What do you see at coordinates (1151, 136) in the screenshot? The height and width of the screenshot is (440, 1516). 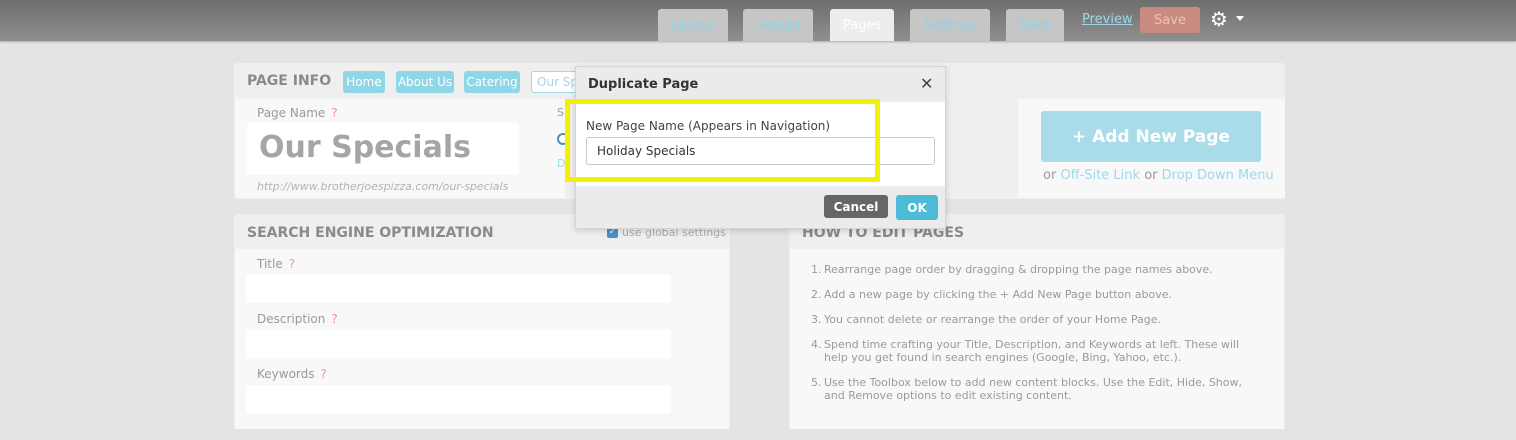 I see `add-new-page-button: + Add New Page` at bounding box center [1151, 136].